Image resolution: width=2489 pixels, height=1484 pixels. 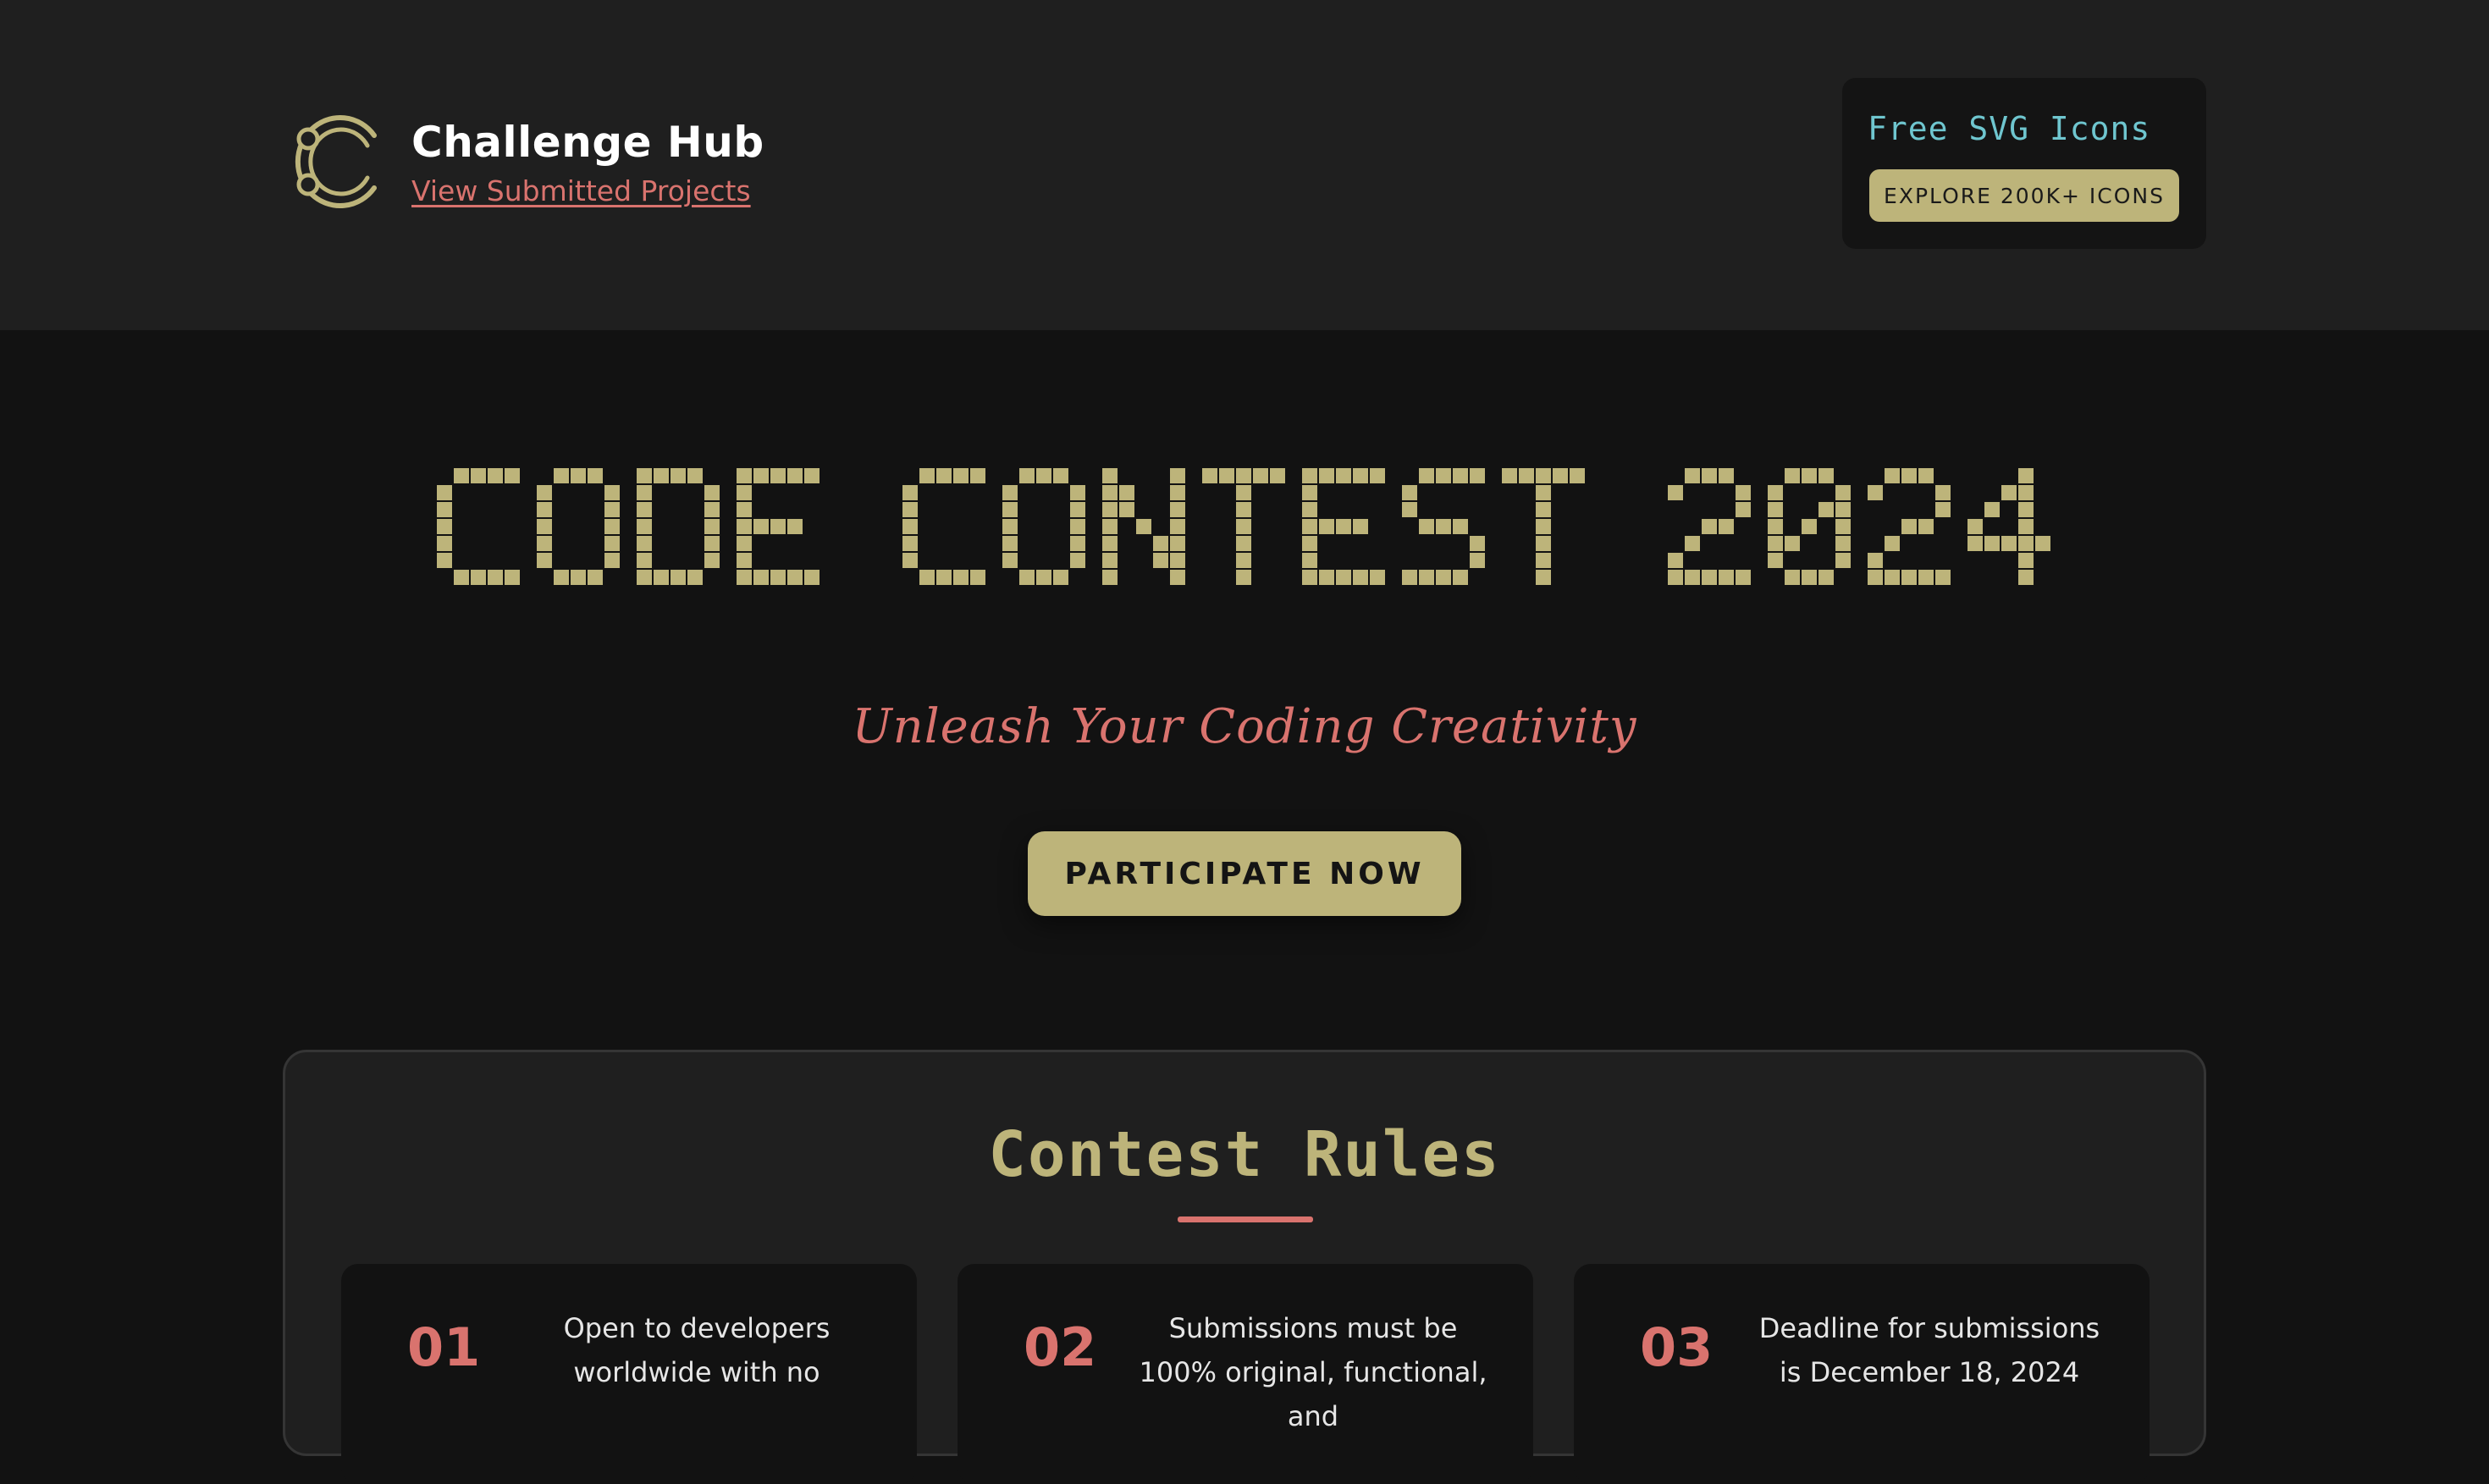 What do you see at coordinates (1443, 526) in the screenshot?
I see `pixel-glyph-s` at bounding box center [1443, 526].